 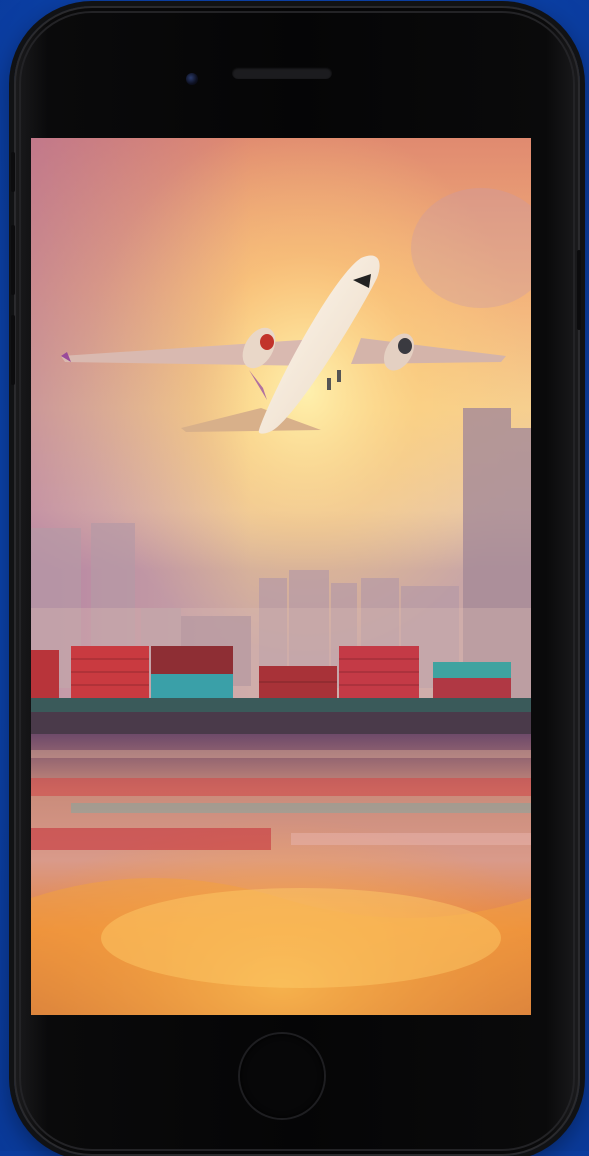 What do you see at coordinates (192, 79) in the screenshot?
I see `front-camera` at bounding box center [192, 79].